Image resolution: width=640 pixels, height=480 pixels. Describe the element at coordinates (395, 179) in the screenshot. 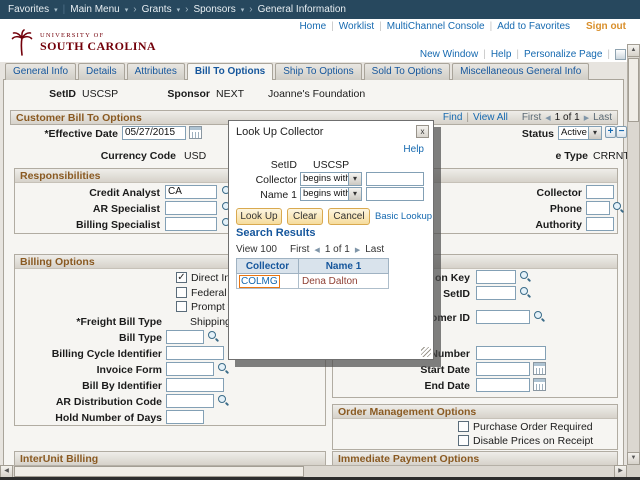

I see `collector-search-input` at that location.